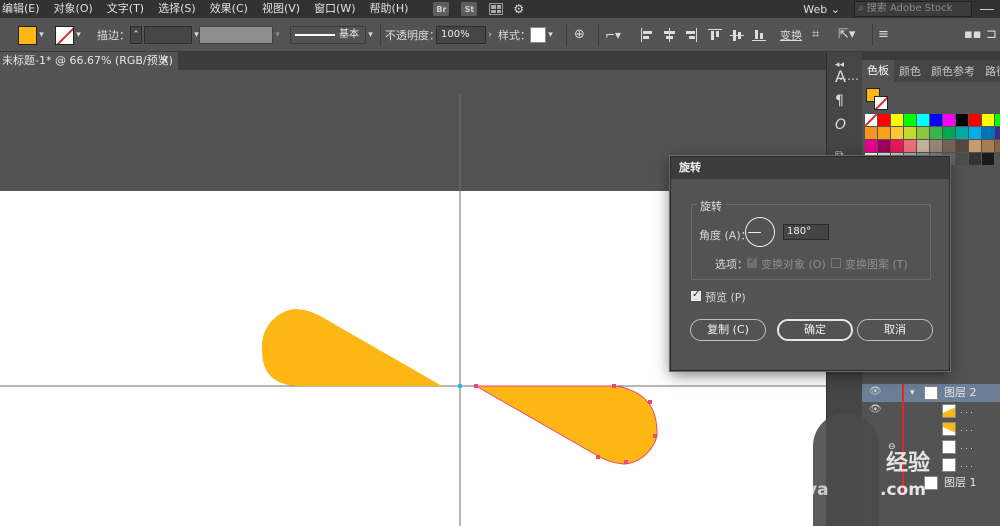  Describe the element at coordinates (64, 35) in the screenshot. I see `stroke-swatch` at that location.